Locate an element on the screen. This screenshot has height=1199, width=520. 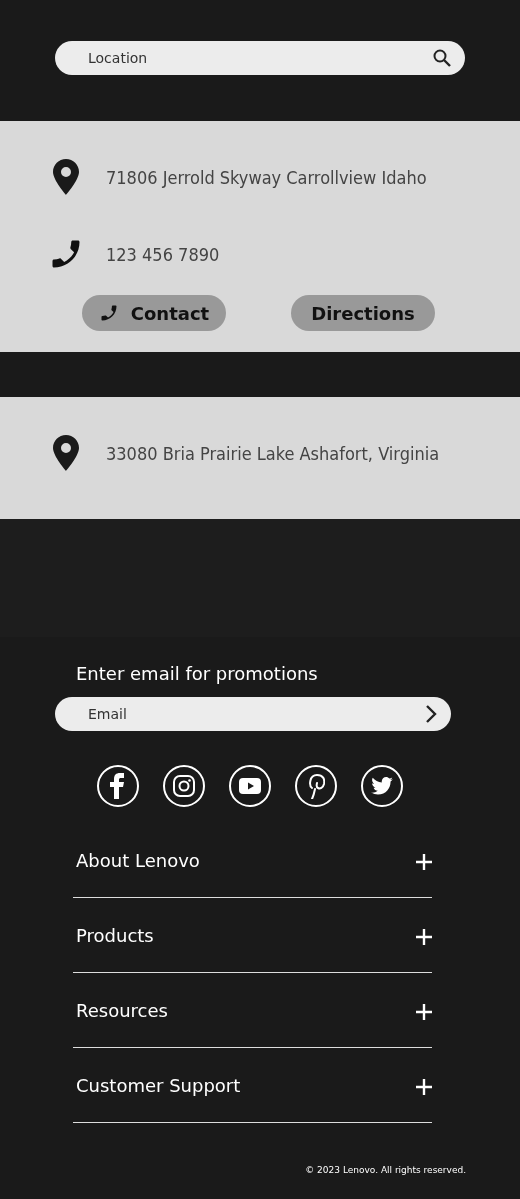
play-icon is located at coordinates (250, 786).